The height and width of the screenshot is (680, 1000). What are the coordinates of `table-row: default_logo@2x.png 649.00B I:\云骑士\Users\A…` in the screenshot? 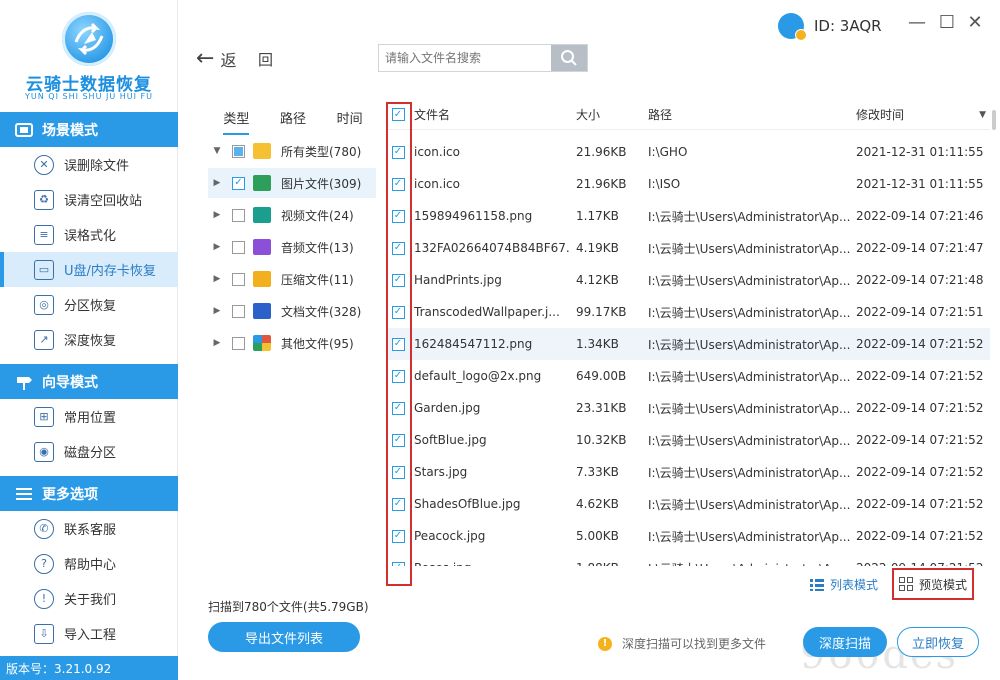 It's located at (688, 376).